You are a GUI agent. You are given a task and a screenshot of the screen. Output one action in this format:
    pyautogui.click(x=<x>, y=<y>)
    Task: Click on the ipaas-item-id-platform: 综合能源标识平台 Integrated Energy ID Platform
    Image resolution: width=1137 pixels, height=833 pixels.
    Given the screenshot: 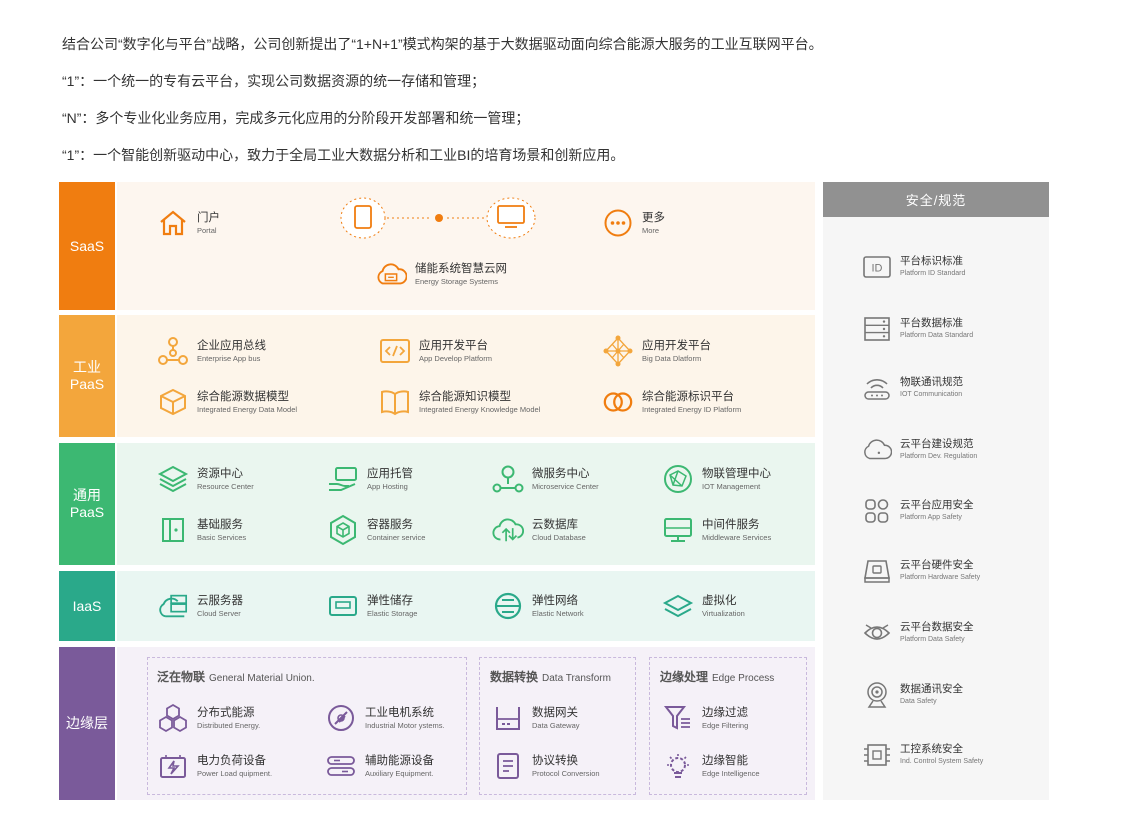 What is the action you would take?
    pyautogui.click(x=671, y=402)
    